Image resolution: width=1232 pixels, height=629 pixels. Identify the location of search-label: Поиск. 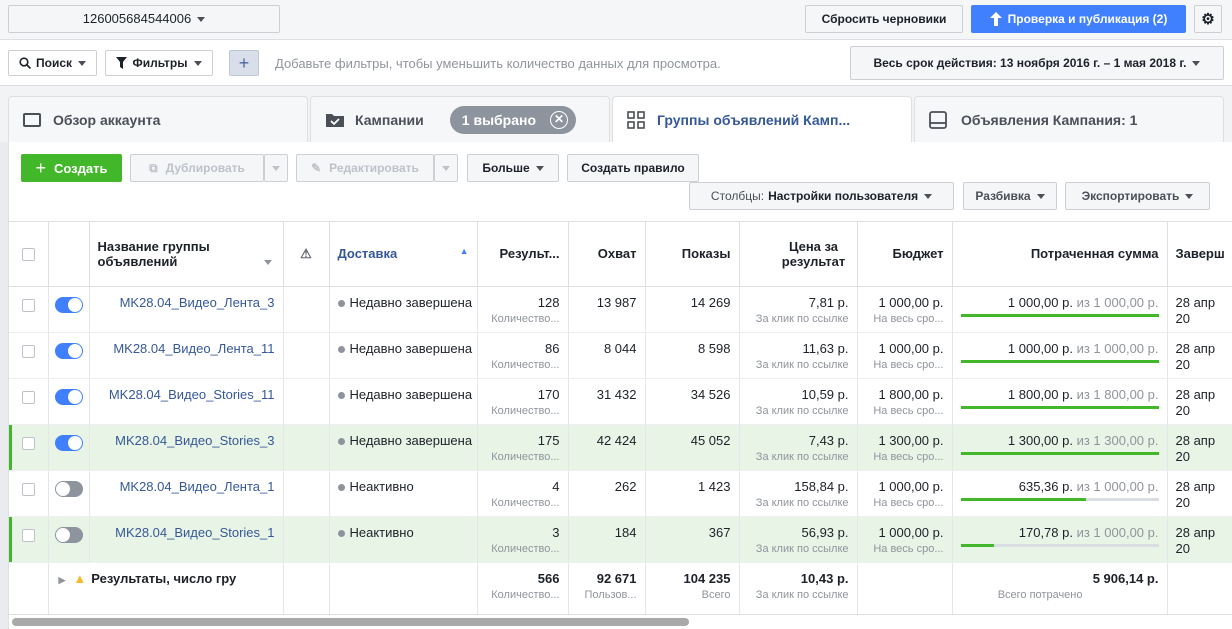
(53, 63).